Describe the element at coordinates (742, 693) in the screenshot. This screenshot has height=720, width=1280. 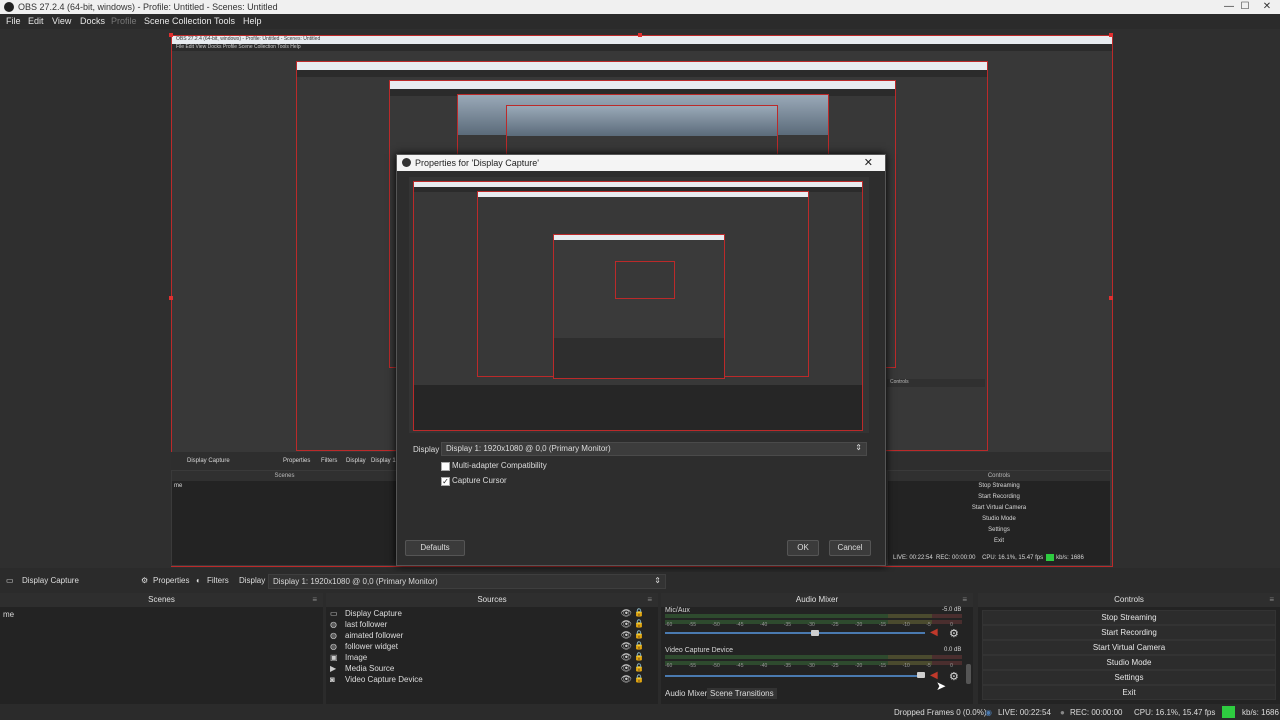
I see `tab-scene-transitions: Scene Transitions` at that location.